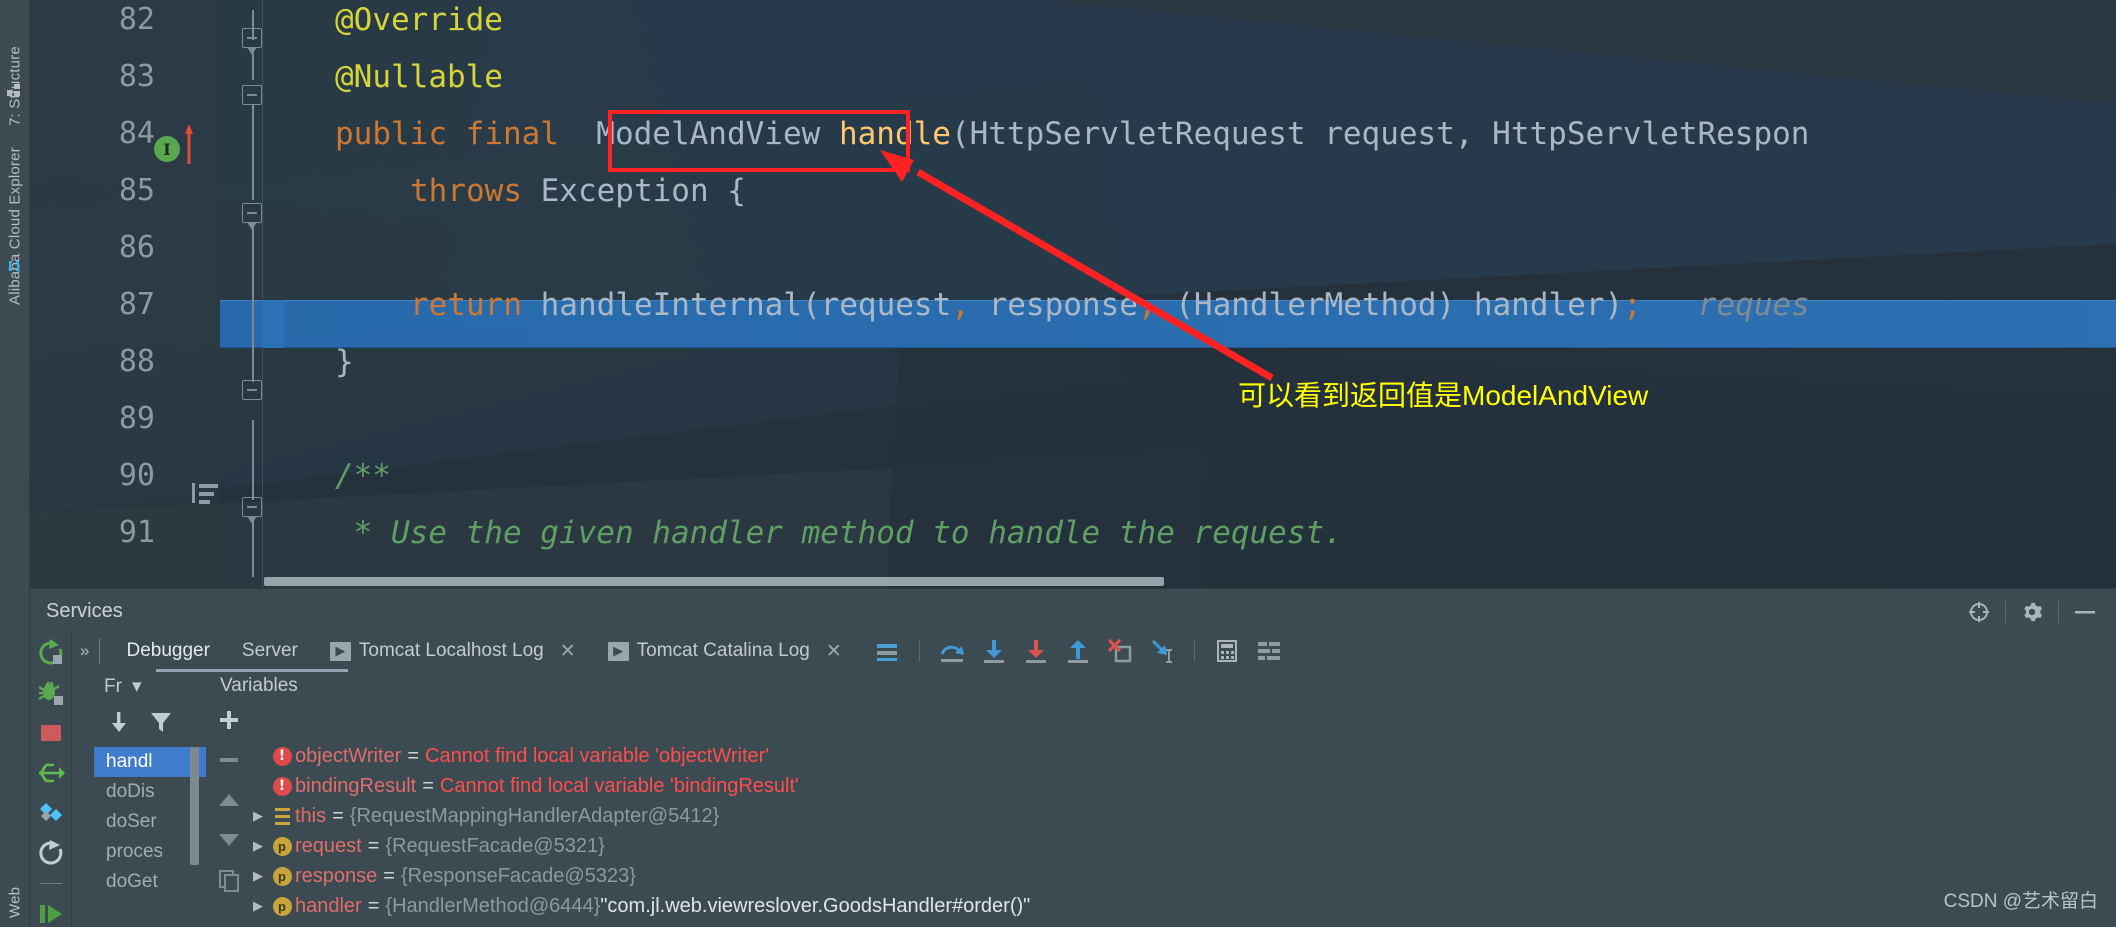  Describe the element at coordinates (495, 845) in the screenshot. I see `variable-value: {RequestFacade@5321}` at that location.